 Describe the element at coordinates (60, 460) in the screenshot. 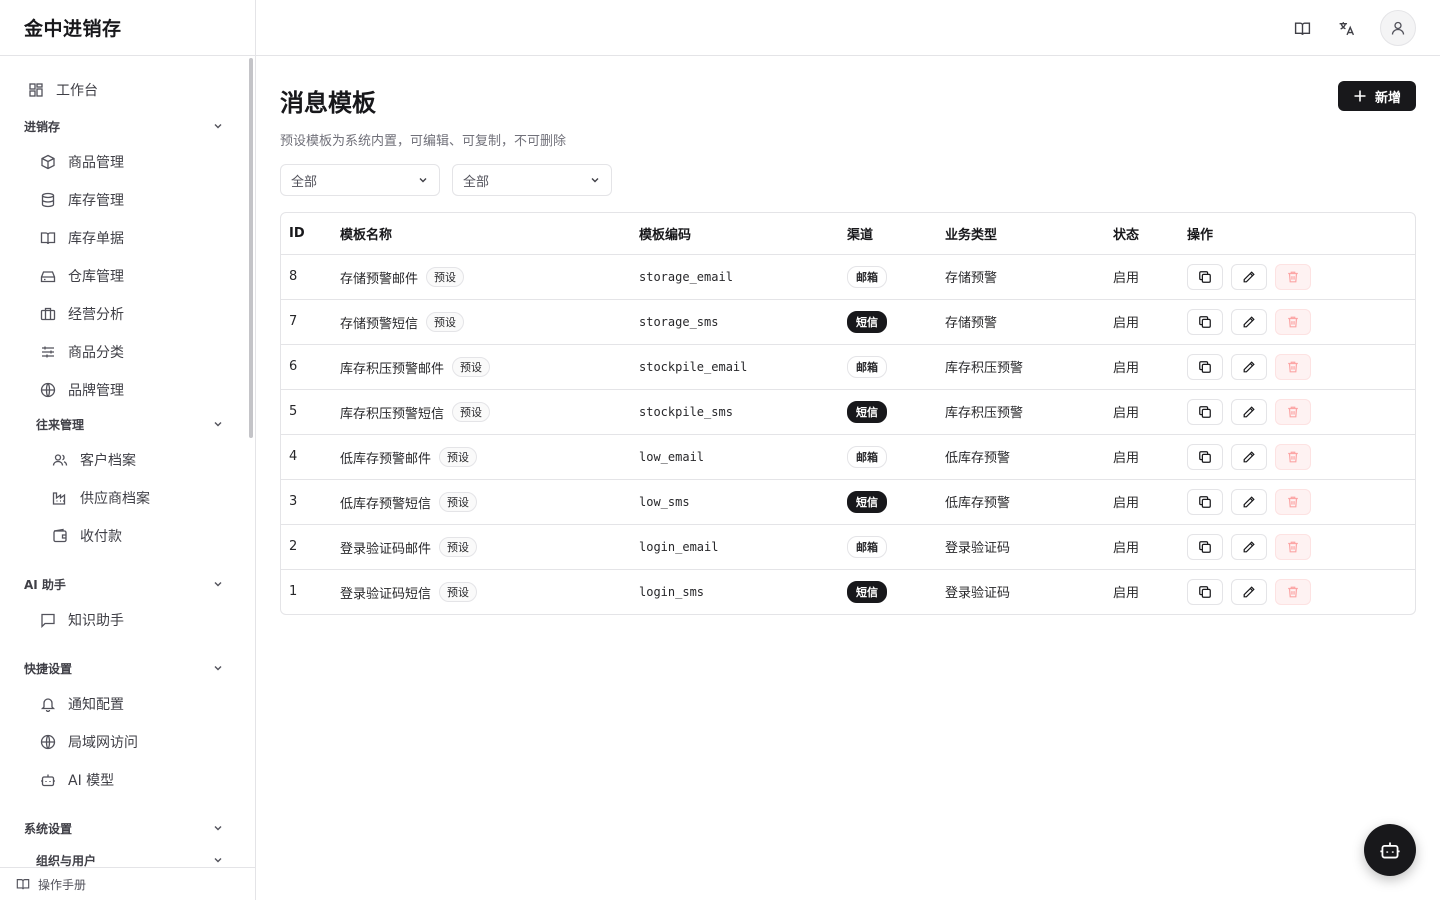

I see `users-icon` at that location.